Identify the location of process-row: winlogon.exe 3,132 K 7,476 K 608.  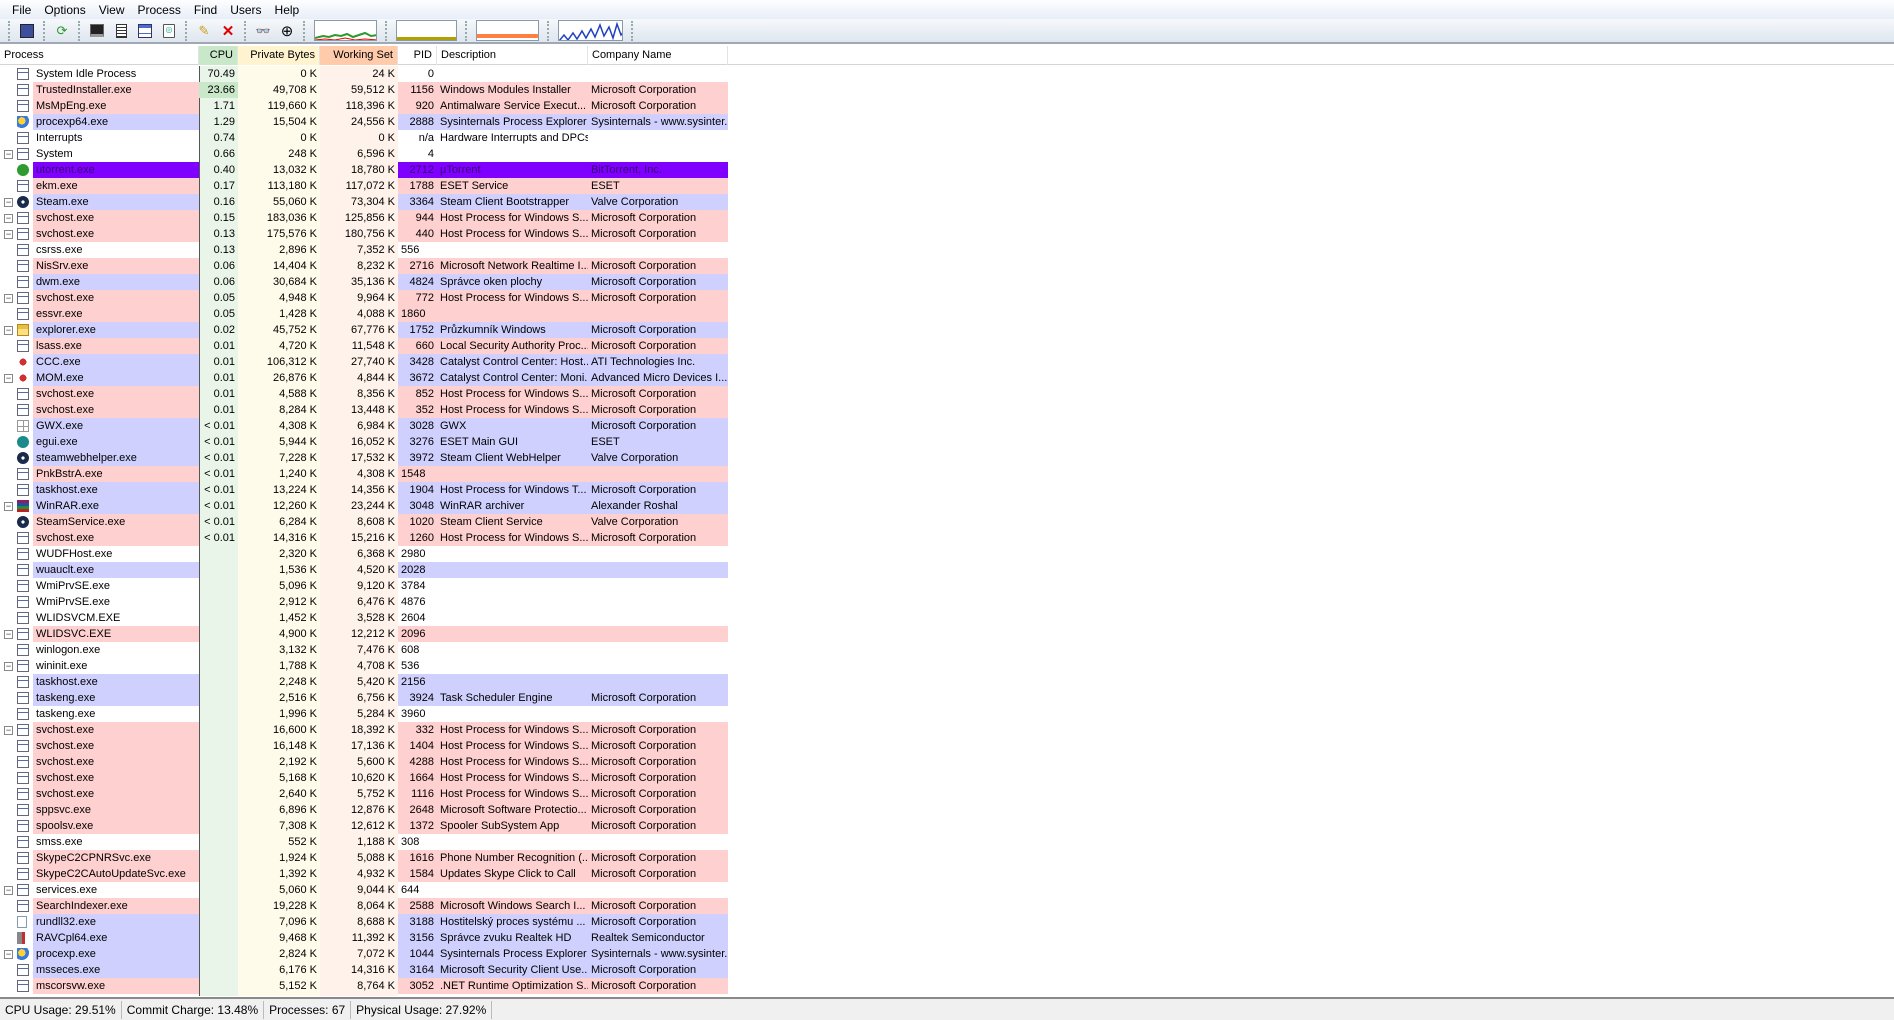
(364, 650).